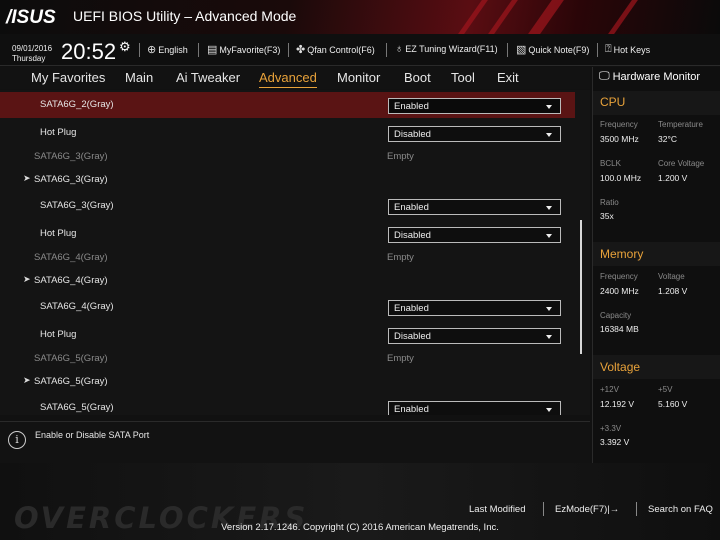  I want to click on tab-ai-tweaker: Ai Tweaker, so click(208, 77).